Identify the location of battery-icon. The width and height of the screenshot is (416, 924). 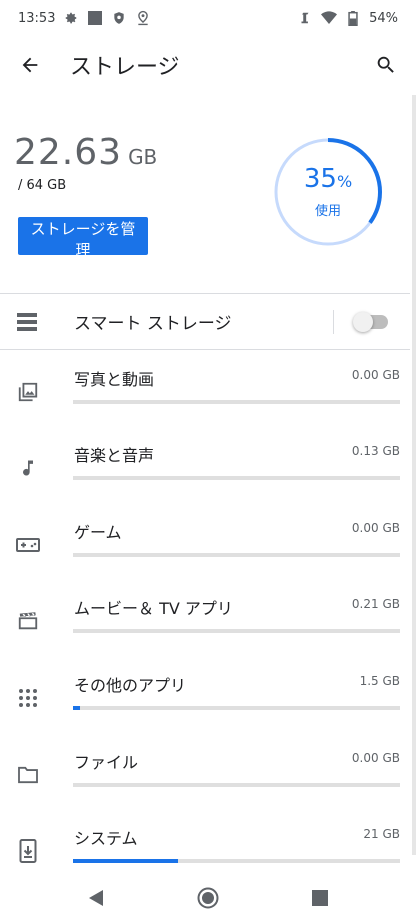
(353, 18).